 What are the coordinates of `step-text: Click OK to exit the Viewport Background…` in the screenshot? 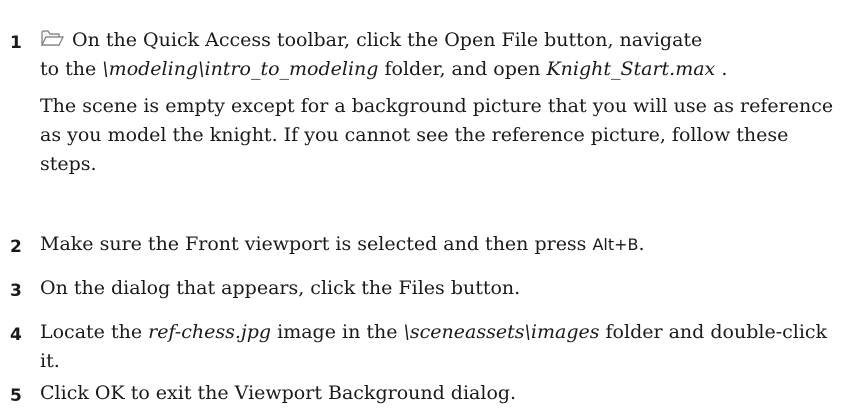 It's located at (278, 393).